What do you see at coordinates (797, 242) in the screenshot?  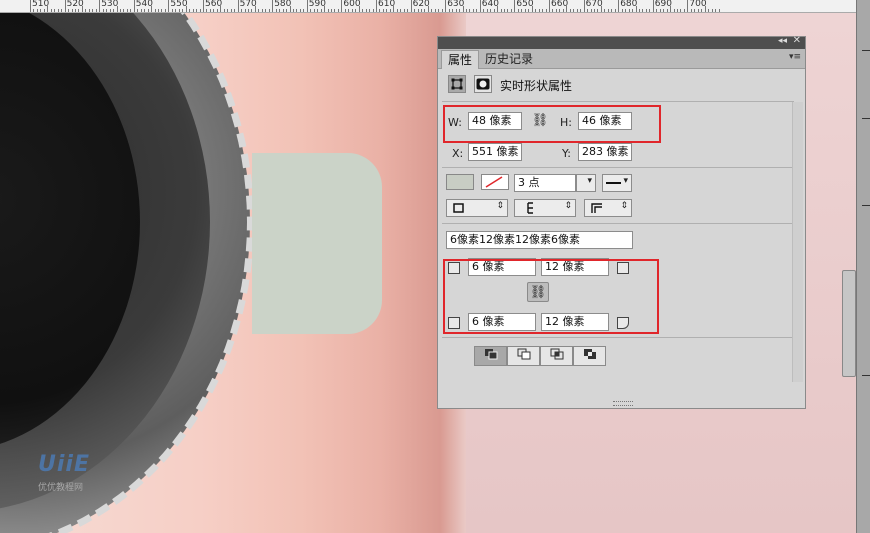 I see `panel-scrollbar` at bounding box center [797, 242].